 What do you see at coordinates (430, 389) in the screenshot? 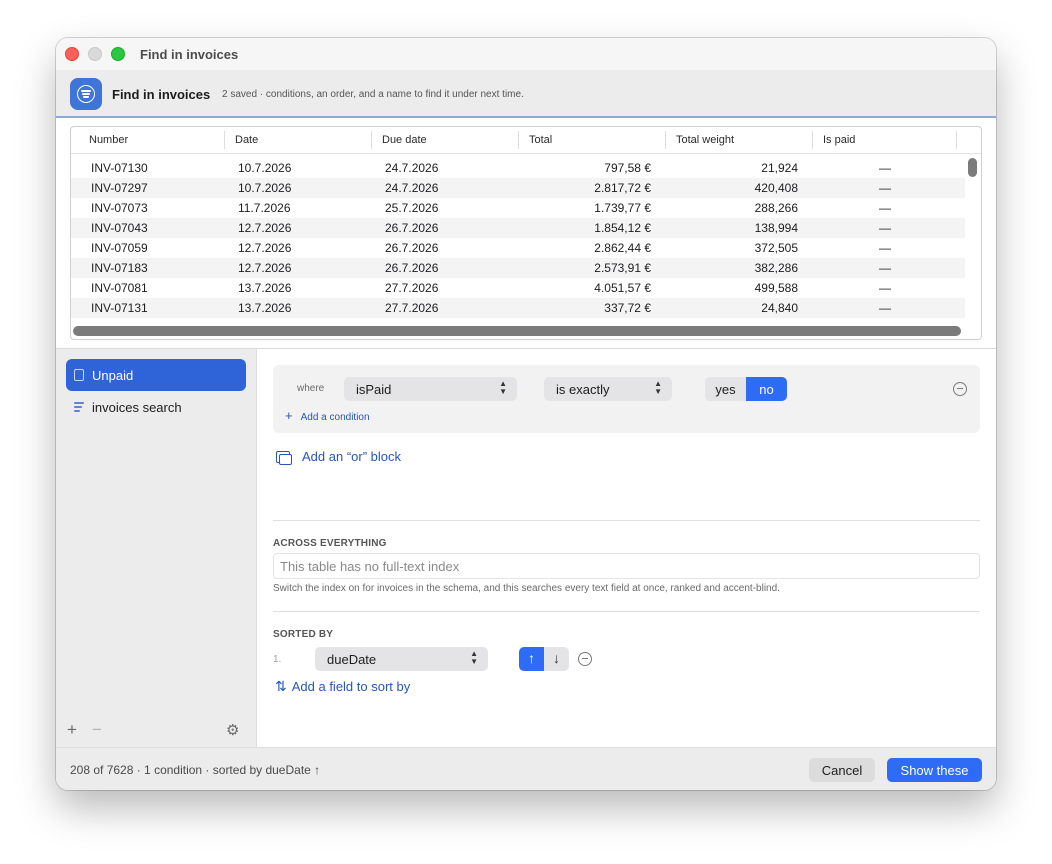
I see `field-select: isPaid ▲ ▼` at bounding box center [430, 389].